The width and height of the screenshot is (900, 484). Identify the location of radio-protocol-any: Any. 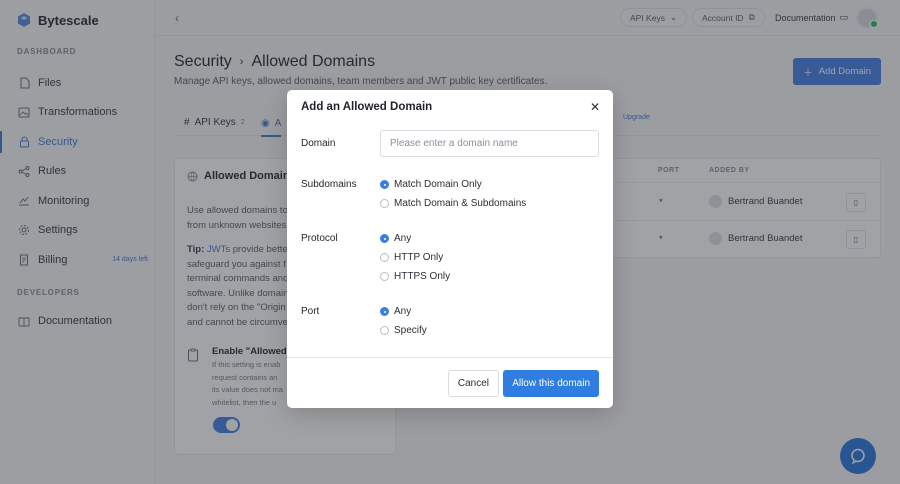
(395, 238).